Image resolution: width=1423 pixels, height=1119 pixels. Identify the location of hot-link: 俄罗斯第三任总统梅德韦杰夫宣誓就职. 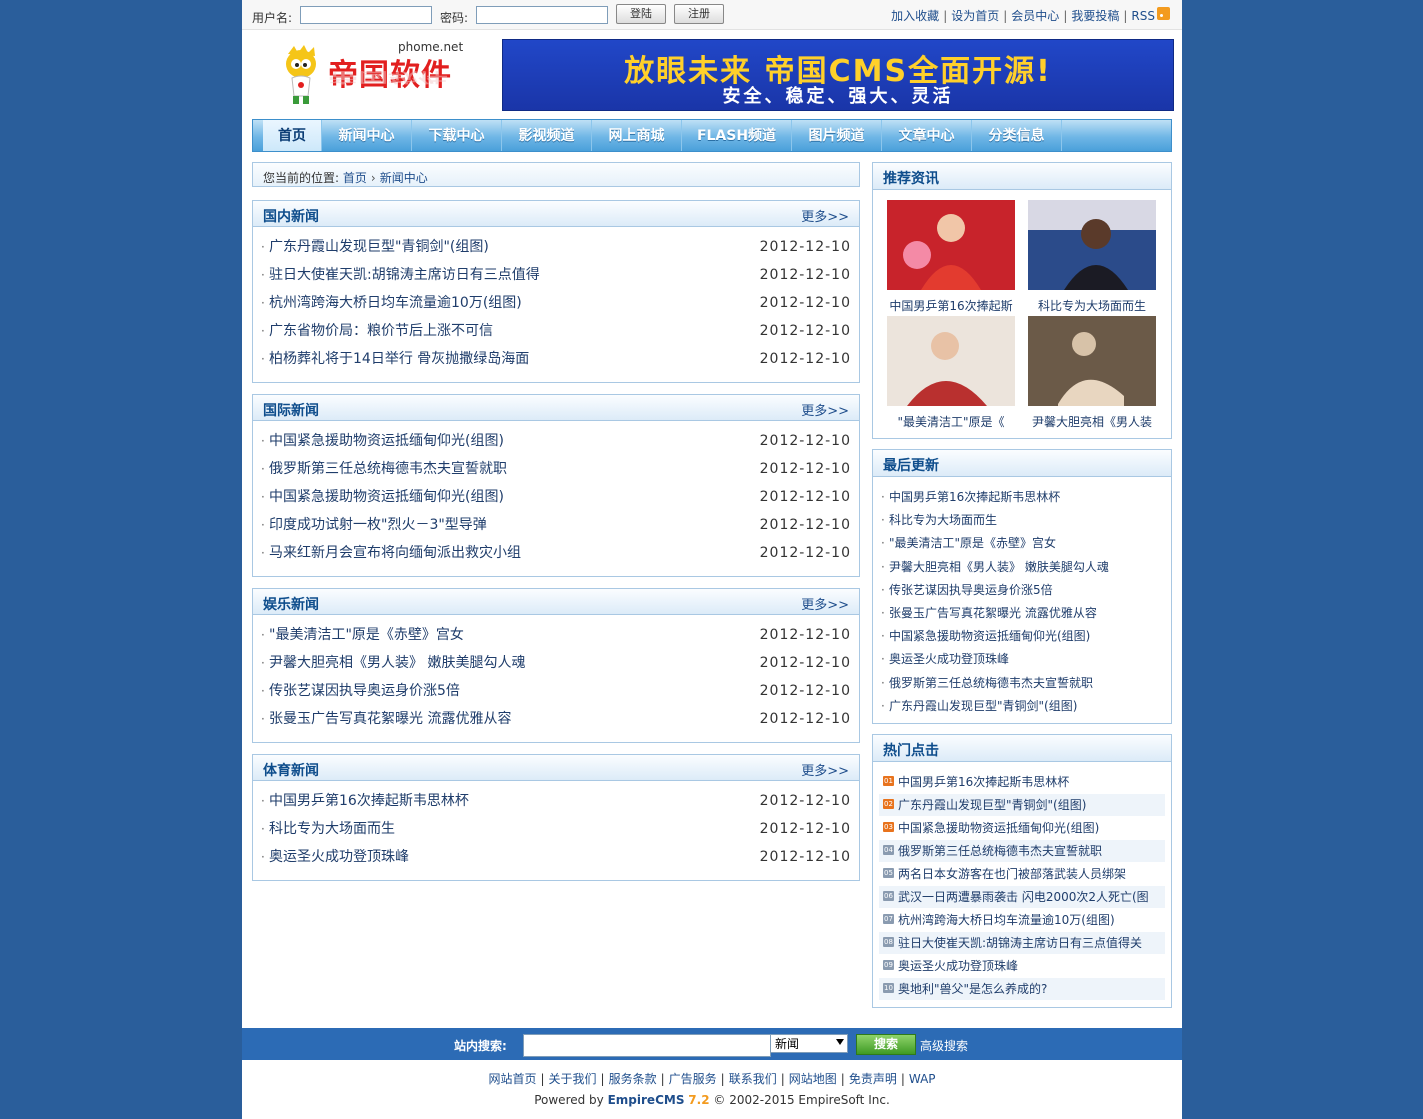
(1000, 851).